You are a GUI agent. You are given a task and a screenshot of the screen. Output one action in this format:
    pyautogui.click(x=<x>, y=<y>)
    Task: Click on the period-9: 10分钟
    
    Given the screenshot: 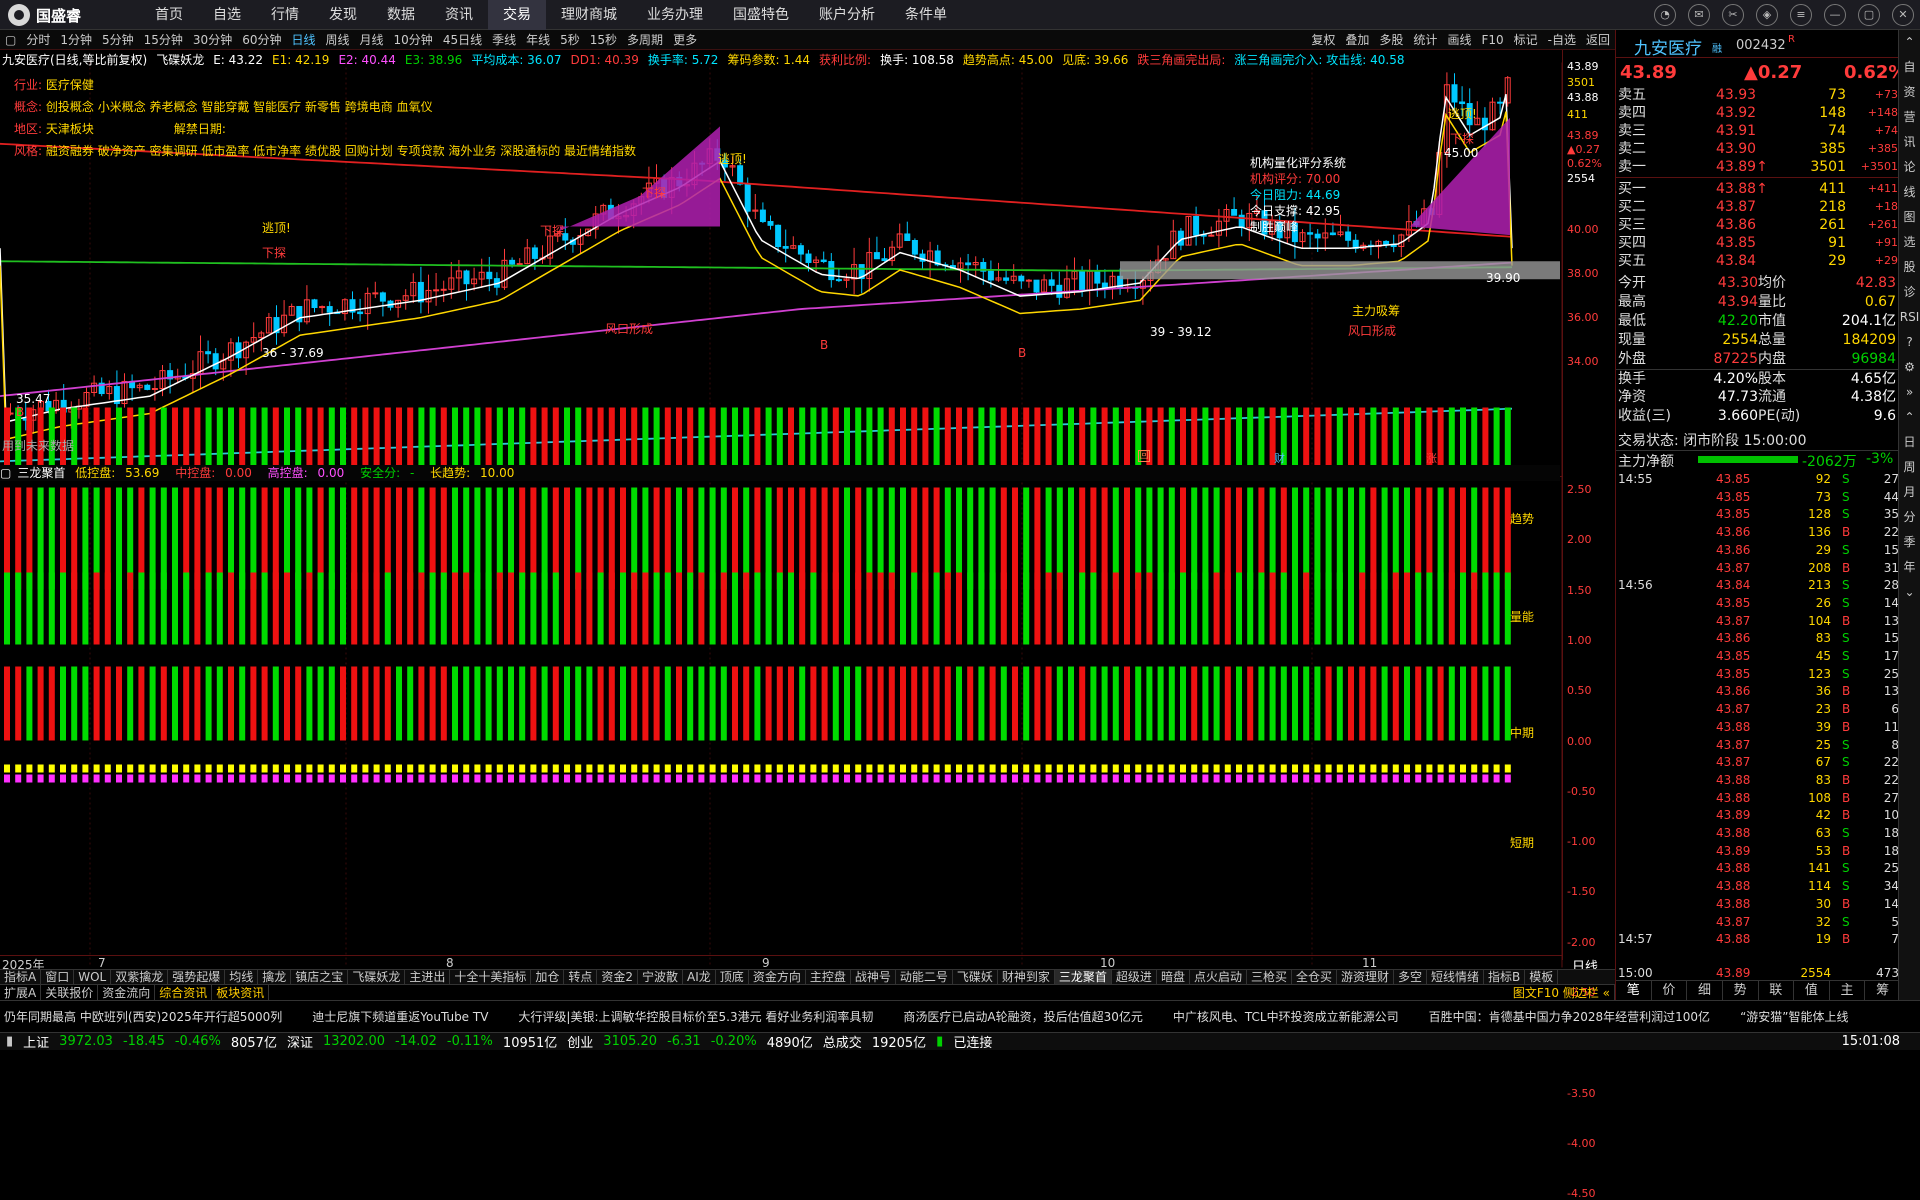 What is the action you would take?
    pyautogui.click(x=413, y=40)
    